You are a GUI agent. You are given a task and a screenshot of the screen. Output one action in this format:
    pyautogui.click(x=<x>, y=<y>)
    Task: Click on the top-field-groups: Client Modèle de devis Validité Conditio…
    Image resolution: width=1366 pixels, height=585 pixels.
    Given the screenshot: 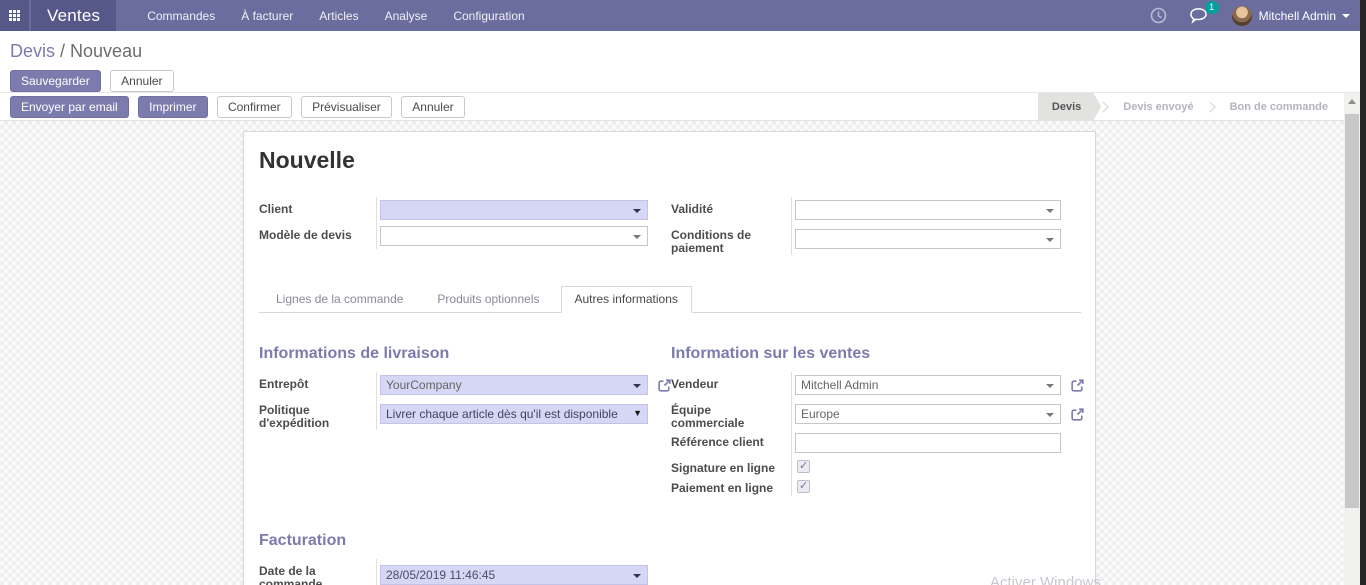 What is the action you would take?
    pyautogui.click(x=670, y=226)
    